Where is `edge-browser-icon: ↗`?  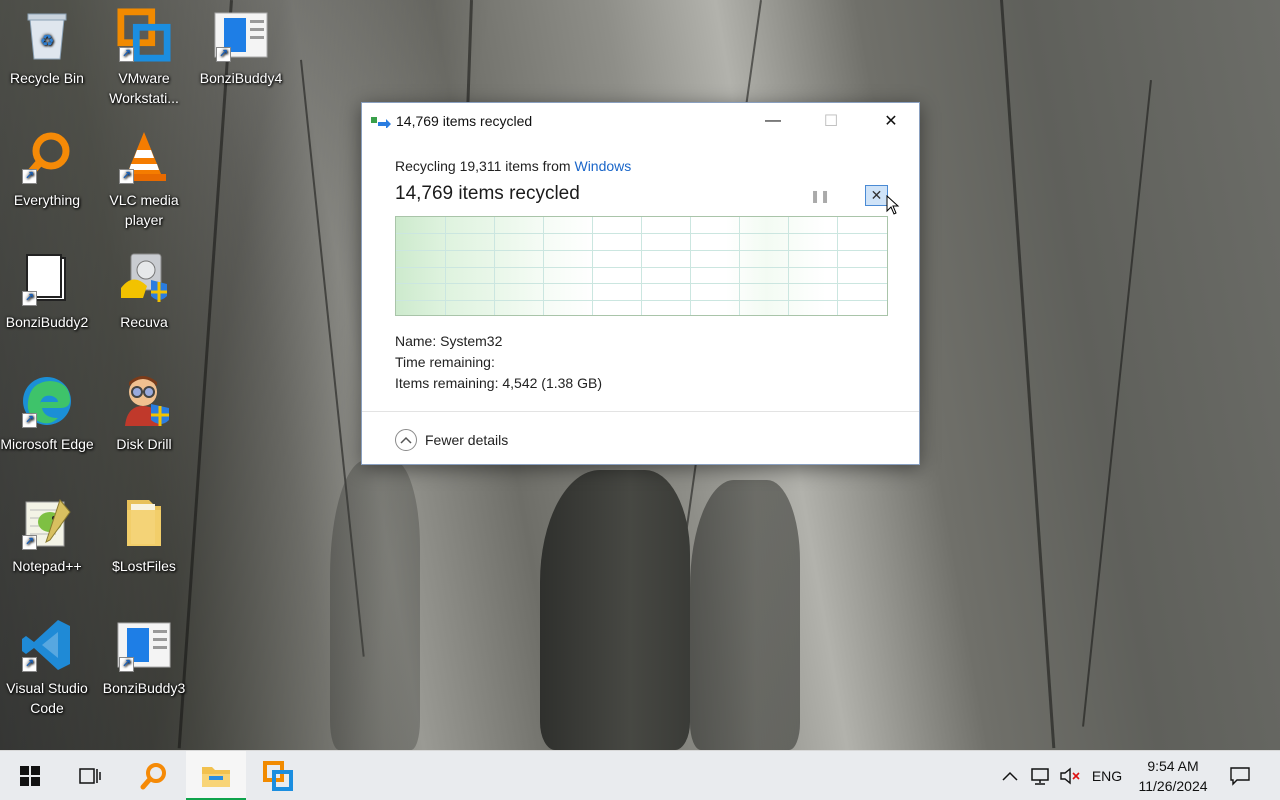
edge-browser-icon: ↗ is located at coordinates (47, 401).